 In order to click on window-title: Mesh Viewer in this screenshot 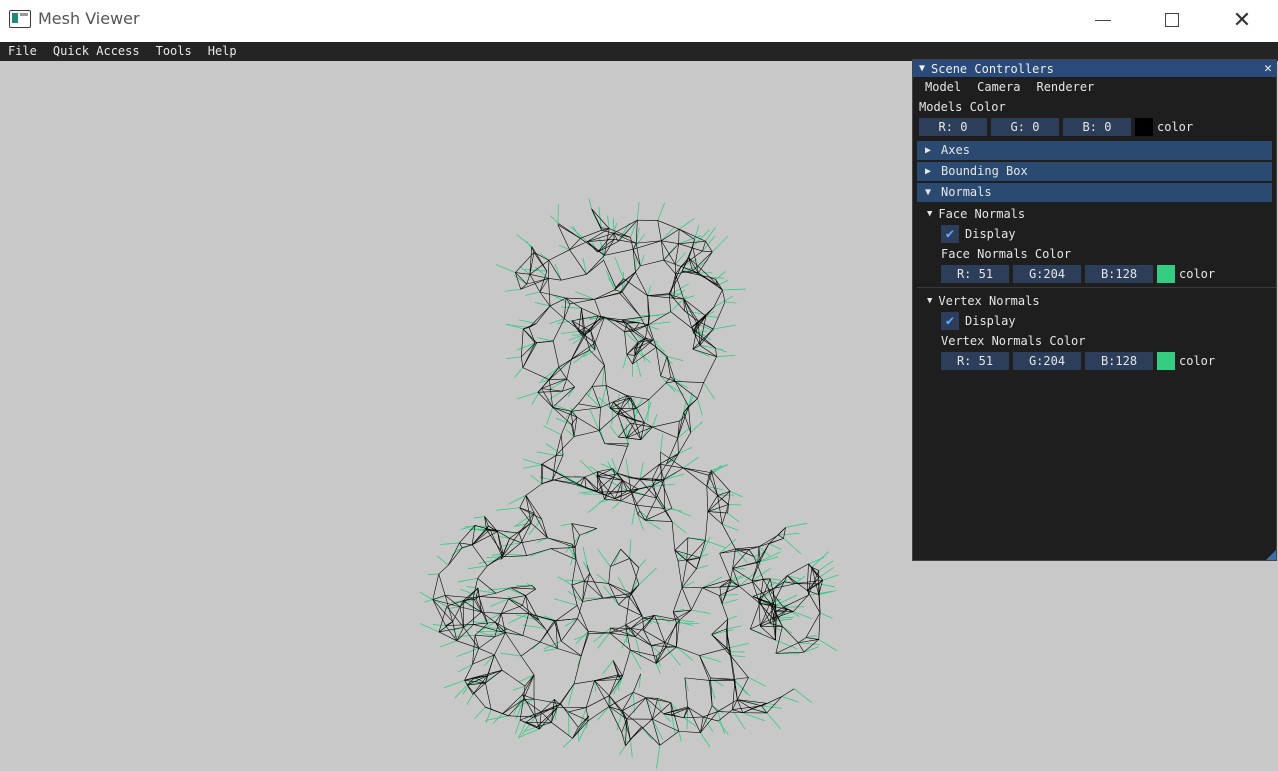, I will do `click(89, 18)`.